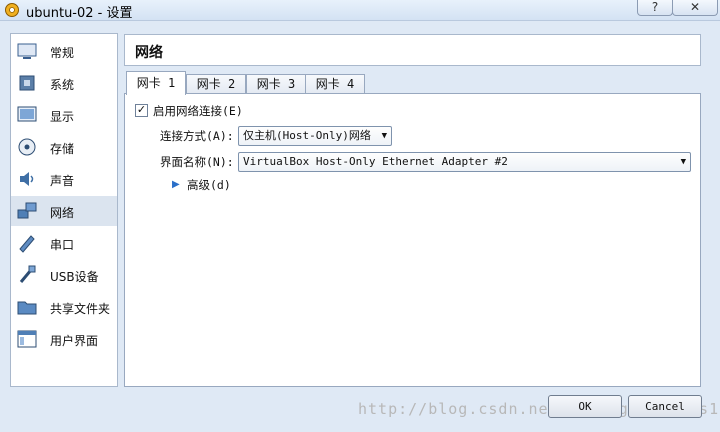 The height and width of the screenshot is (432, 720). What do you see at coordinates (307, 135) in the screenshot?
I see `attached-to-value: 仅主机(Host-Only)网络` at bounding box center [307, 135].